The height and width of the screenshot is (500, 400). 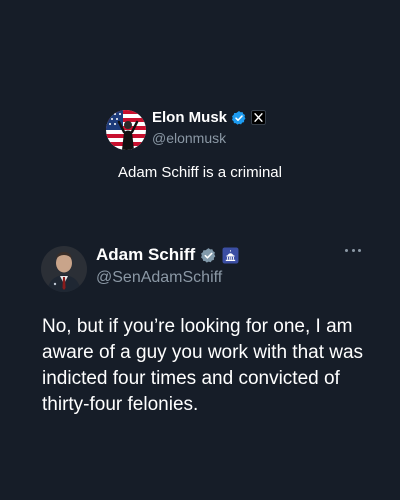 I want to click on x-logo-icon, so click(x=259, y=117).